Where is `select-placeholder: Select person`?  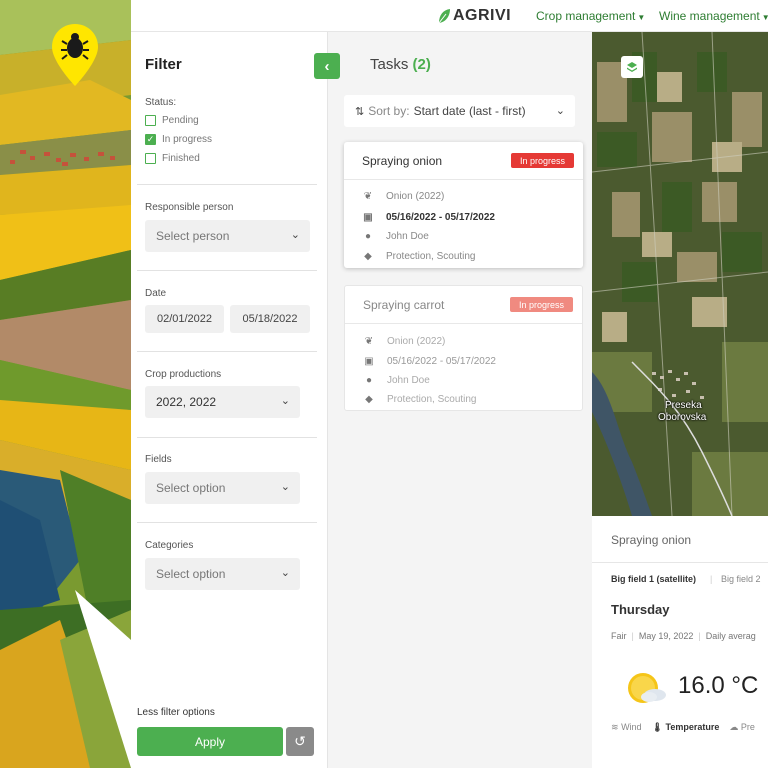 select-placeholder: Select person is located at coordinates (193, 236).